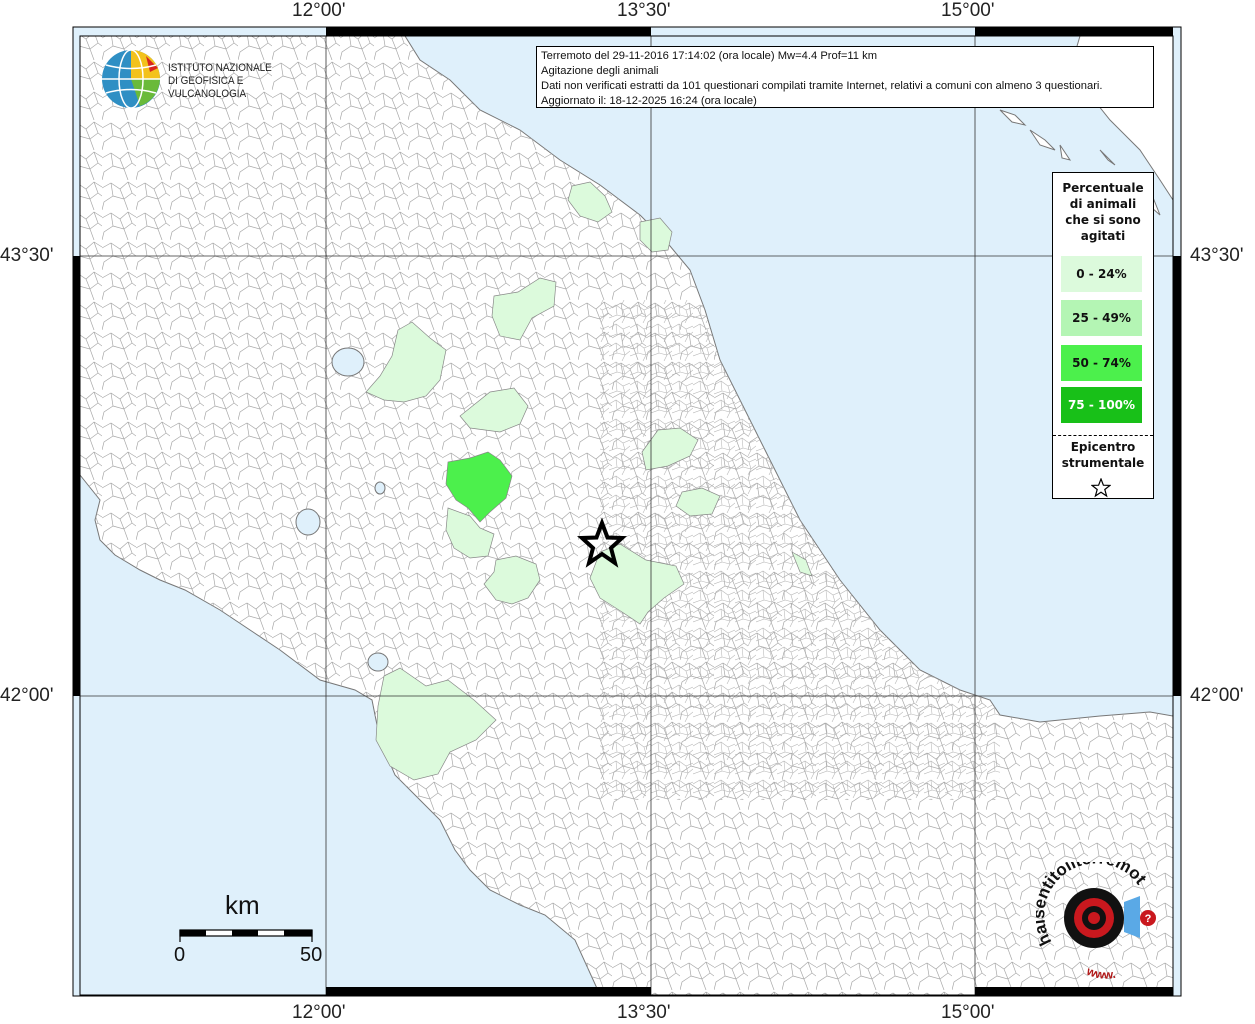 This screenshot has height=1024, width=1255. I want to click on hst-logo-url: www., so click(1100, 973).